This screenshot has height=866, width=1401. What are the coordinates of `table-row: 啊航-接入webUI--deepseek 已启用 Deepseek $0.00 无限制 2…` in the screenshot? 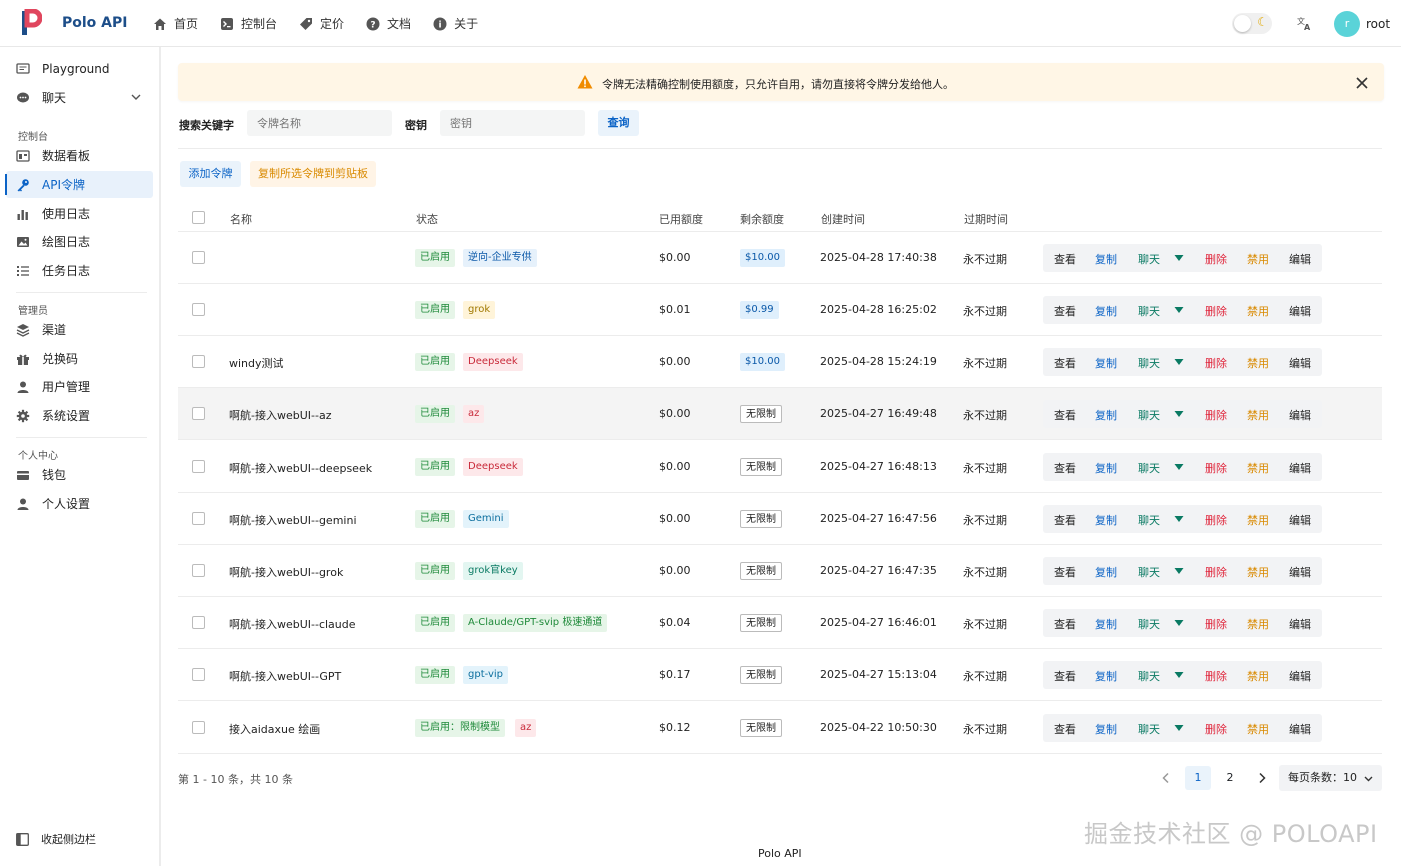 It's located at (780, 467).